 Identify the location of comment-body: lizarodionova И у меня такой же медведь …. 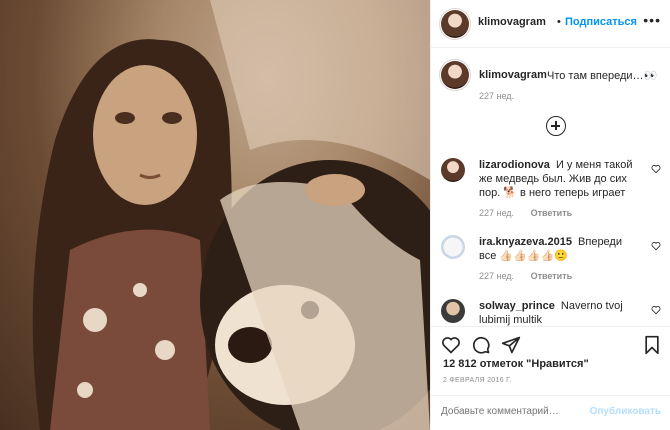
(560, 179).